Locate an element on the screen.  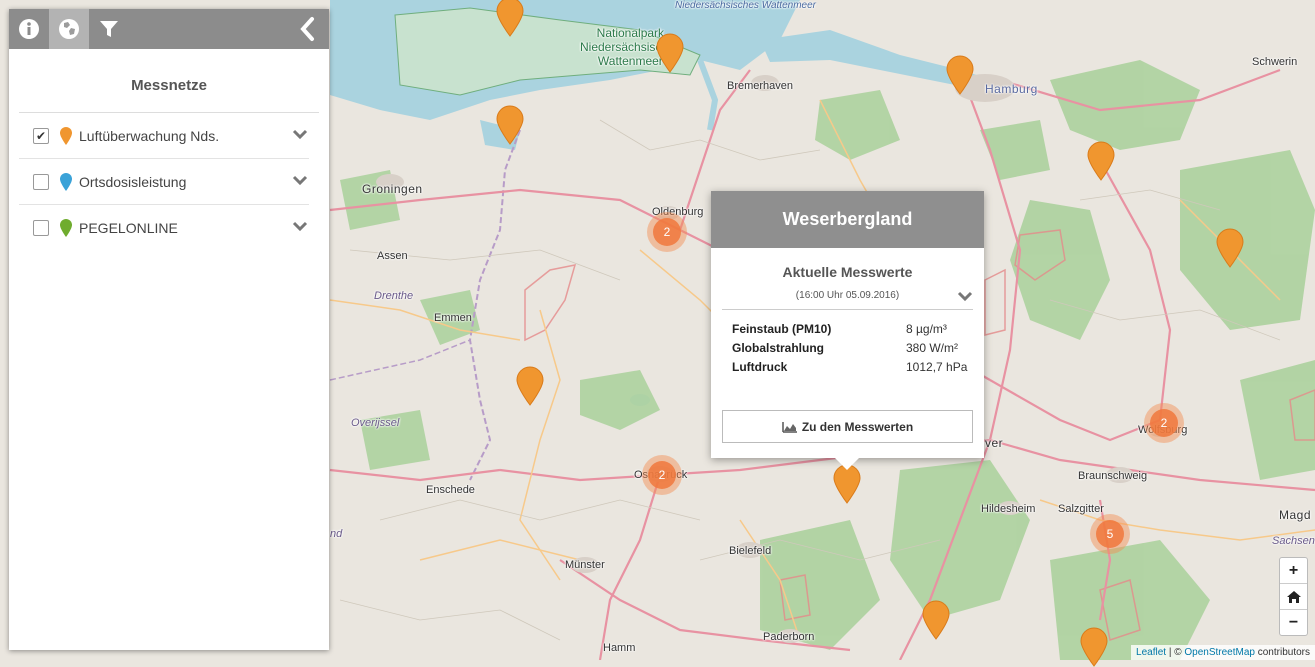
popup-timestamp: (16:00 Uhr 05.09.2016) is located at coordinates (847, 295).